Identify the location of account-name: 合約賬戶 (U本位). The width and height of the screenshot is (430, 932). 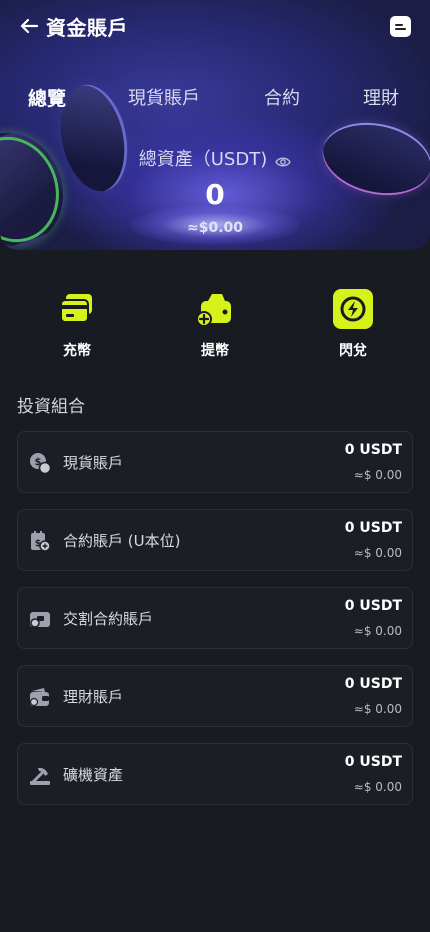
(122, 541).